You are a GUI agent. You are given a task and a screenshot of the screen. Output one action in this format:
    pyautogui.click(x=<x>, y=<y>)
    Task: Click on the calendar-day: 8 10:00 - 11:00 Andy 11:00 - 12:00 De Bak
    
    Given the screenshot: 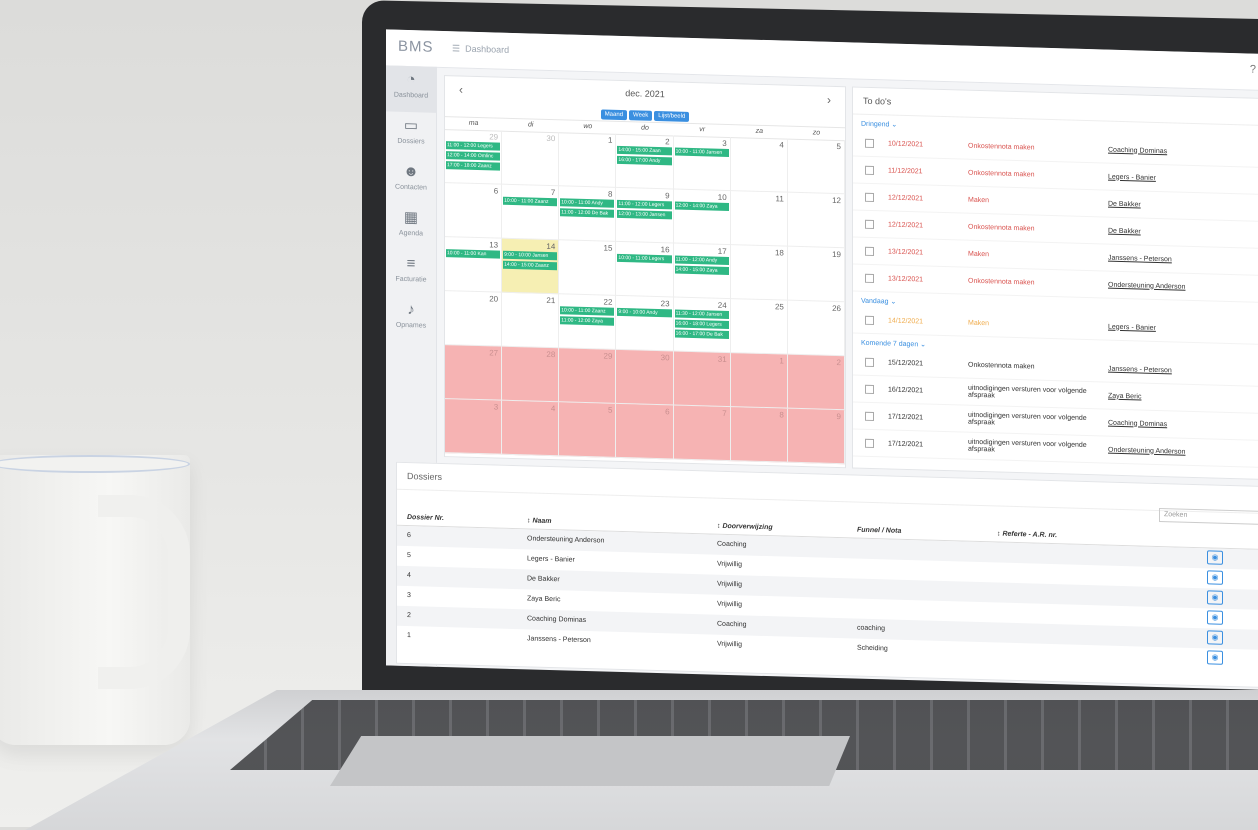 What is the action you would take?
    pyautogui.click(x=588, y=214)
    